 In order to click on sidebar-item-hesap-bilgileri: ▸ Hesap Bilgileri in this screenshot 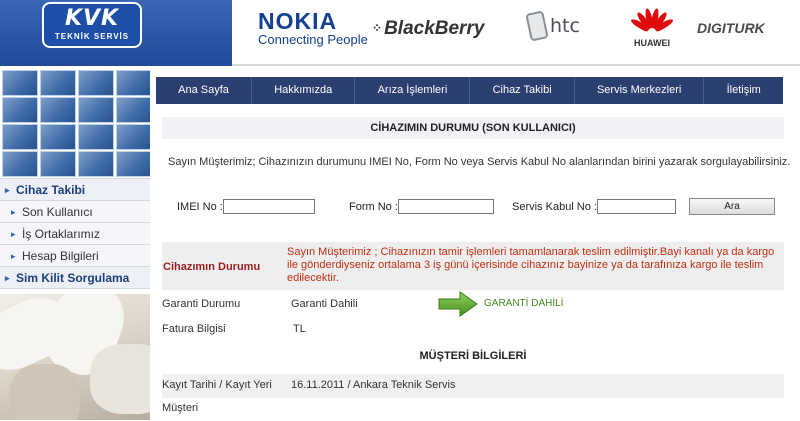, I will do `click(75, 256)`.